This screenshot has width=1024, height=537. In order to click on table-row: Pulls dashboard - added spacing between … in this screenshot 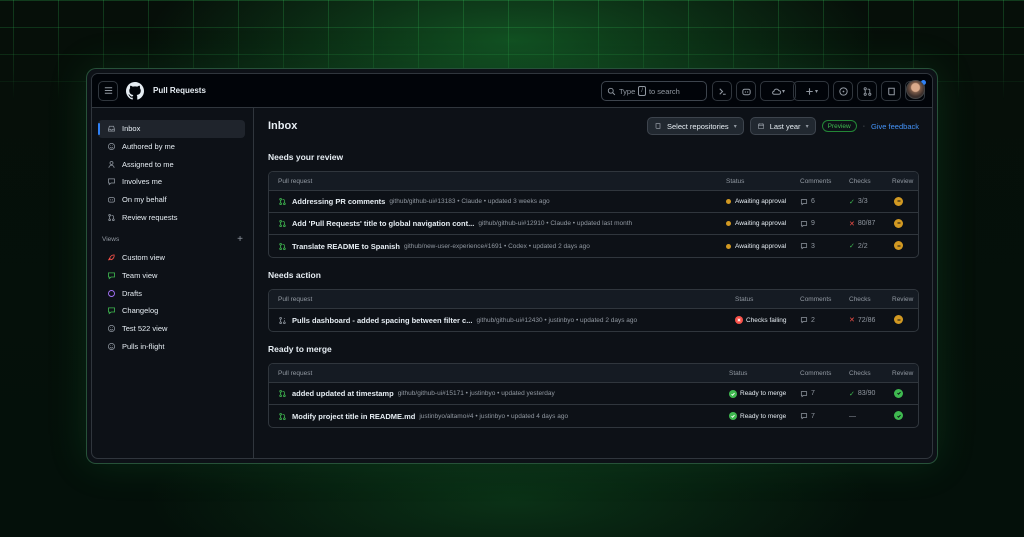, I will do `click(593, 320)`.